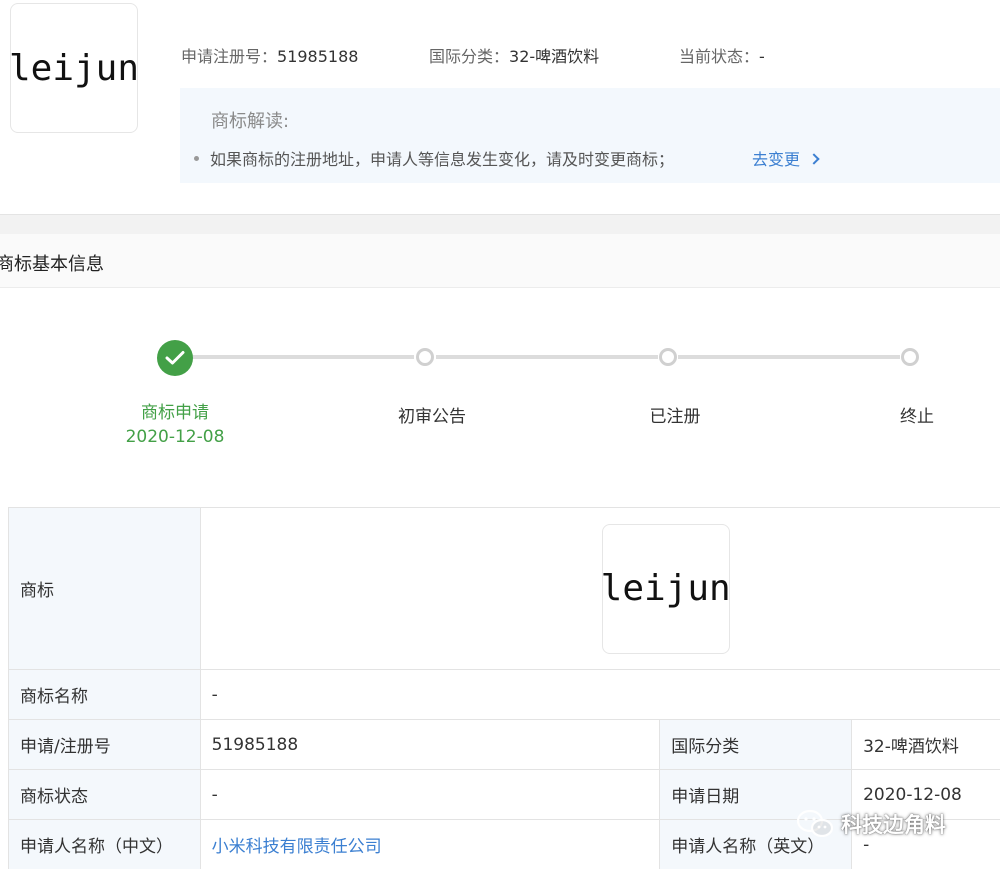  Describe the element at coordinates (590, 135) in the screenshot. I see `trademark-explain-panel: 商标解读: 如果商标的注册地址，申请人等信息发生变化，请及时变更商标； 去变更` at that location.